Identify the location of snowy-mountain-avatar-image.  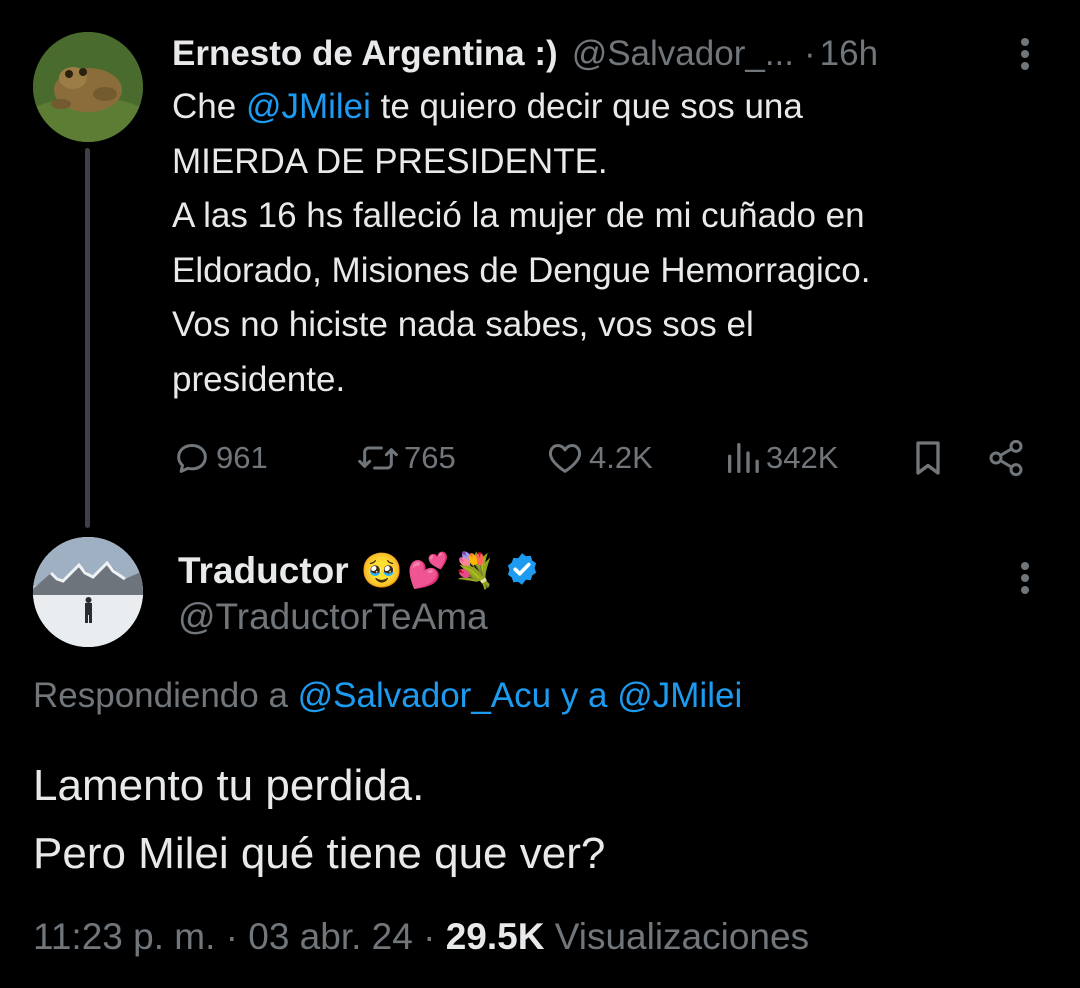
(88, 592).